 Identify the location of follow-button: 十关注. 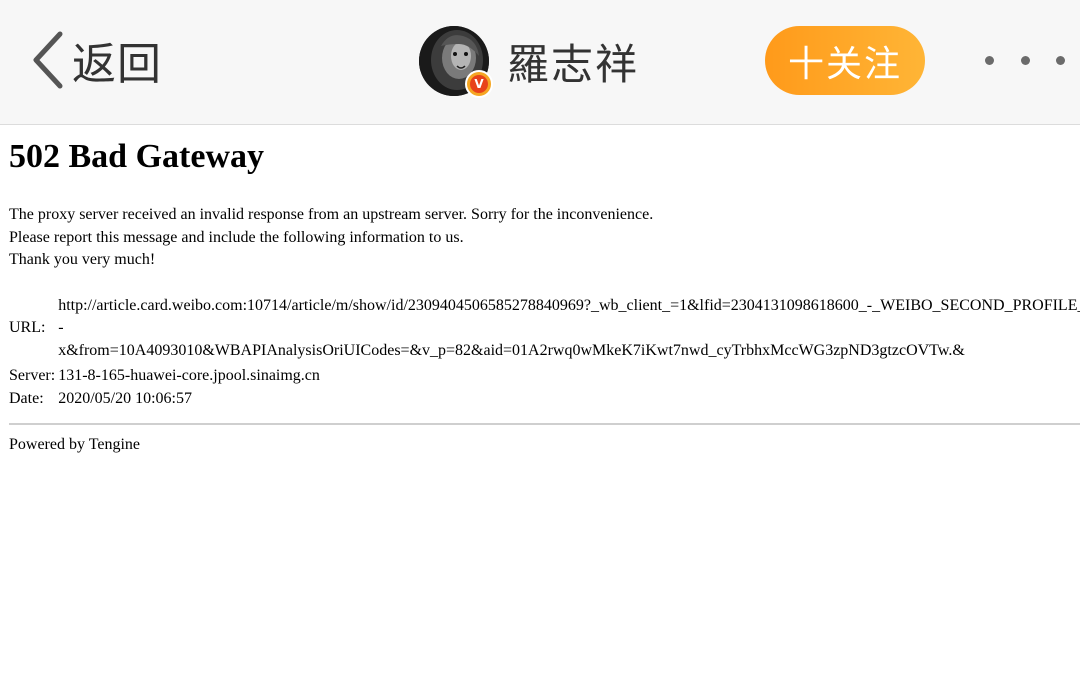
(845, 60).